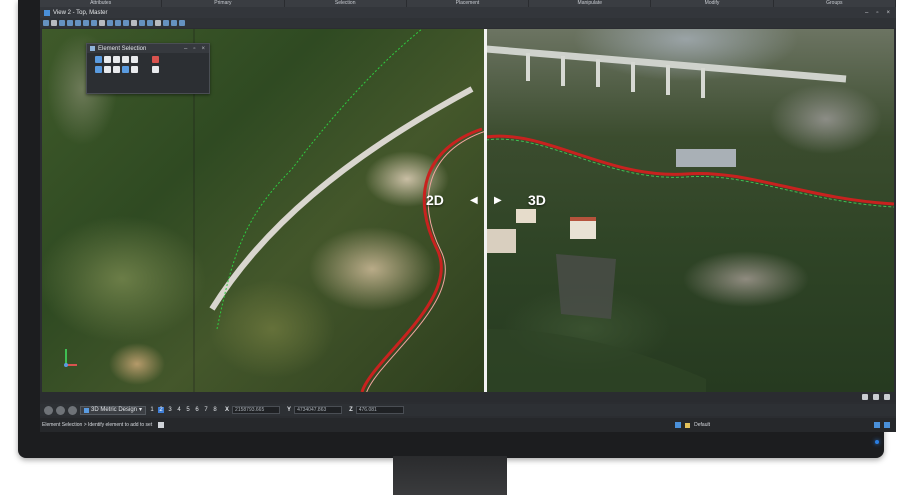  What do you see at coordinates (887, 397) in the screenshot?
I see `view-menu-icon` at bounding box center [887, 397].